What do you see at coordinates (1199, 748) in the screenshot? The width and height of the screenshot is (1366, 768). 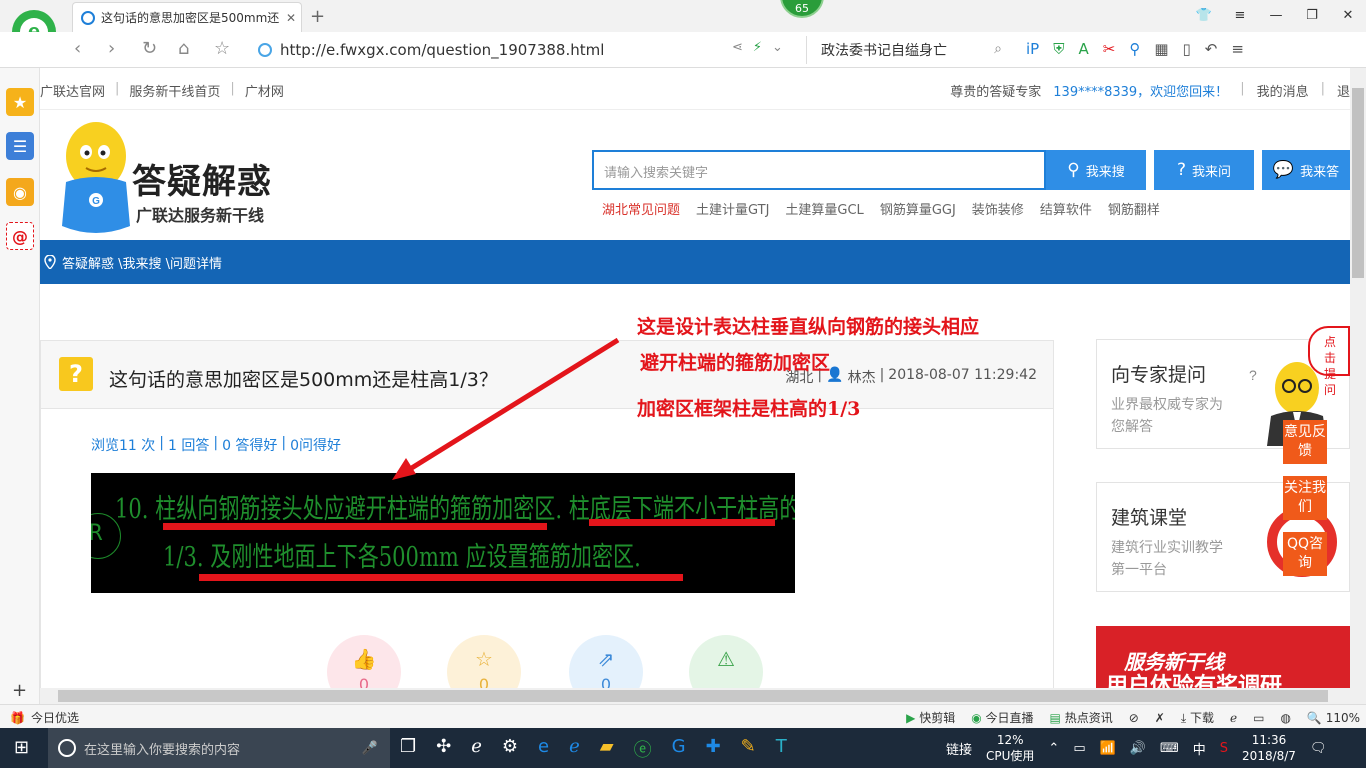 I see `ime-indicator: 中` at bounding box center [1199, 748].